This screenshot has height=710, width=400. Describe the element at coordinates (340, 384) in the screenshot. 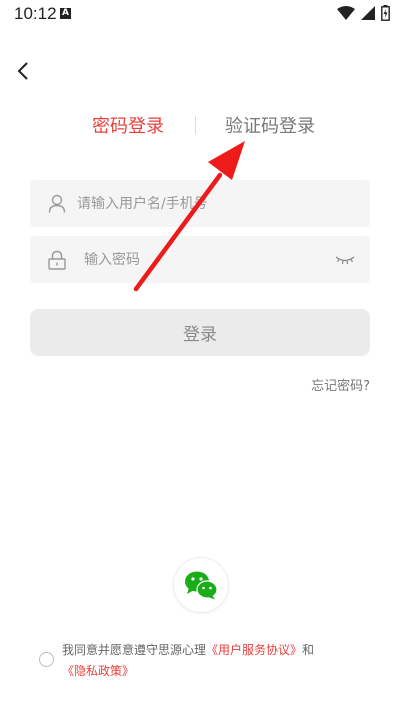

I see `forgot-password-link: 忘记密码?` at that location.